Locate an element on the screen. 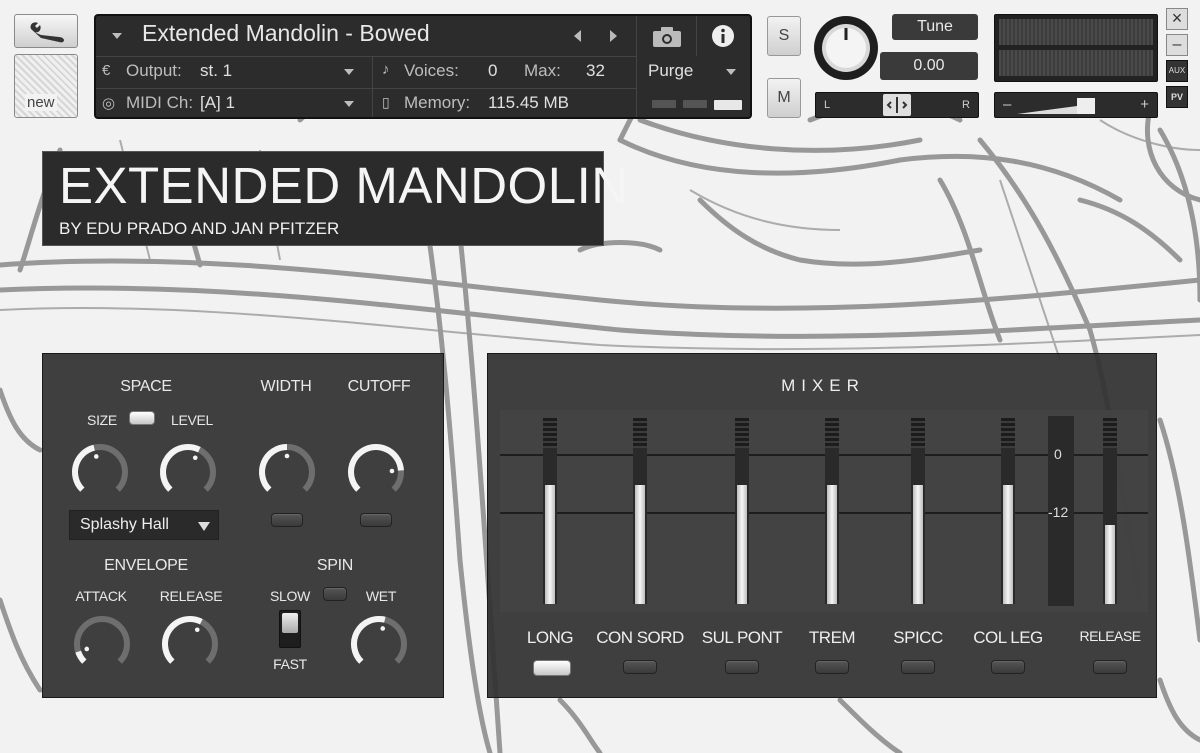 The image size is (1200, 753). wet-knob is located at coordinates (379, 644).